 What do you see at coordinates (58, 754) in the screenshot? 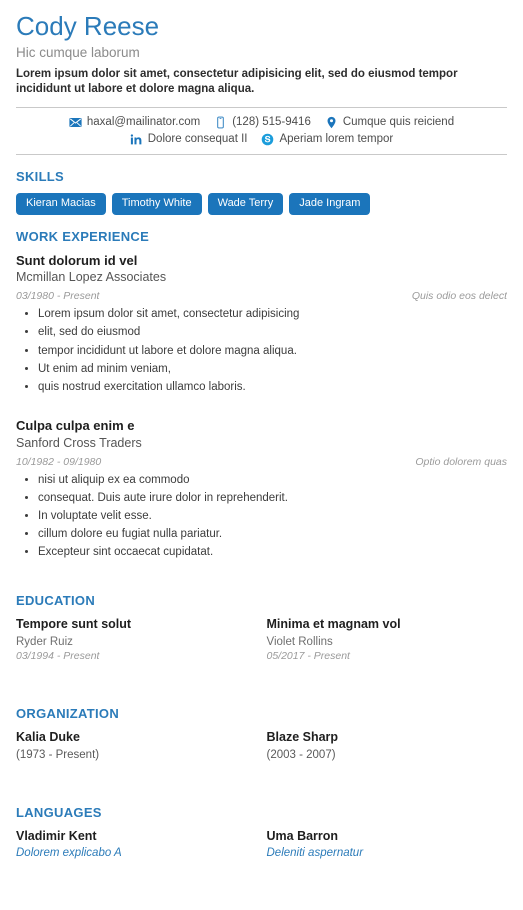
I see `organization-entry-dates: (1973 - Present)` at bounding box center [58, 754].